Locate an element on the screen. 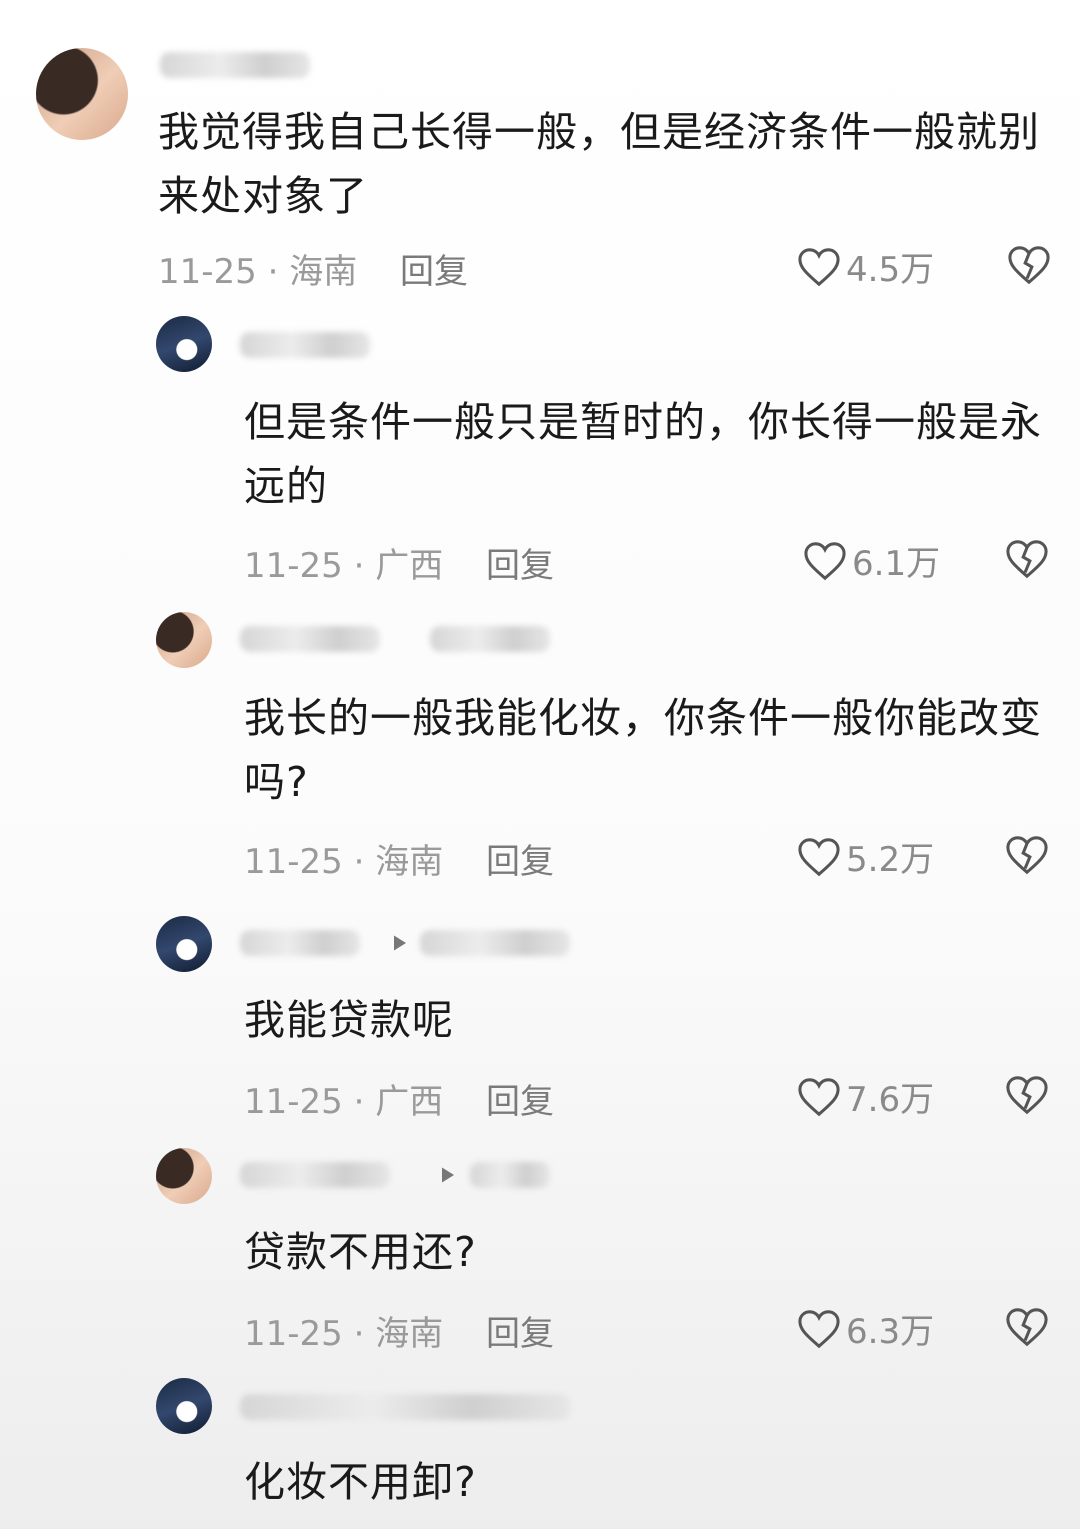 This screenshot has width=1080, height=1529. like-button: 6.1万 is located at coordinates (871, 560).